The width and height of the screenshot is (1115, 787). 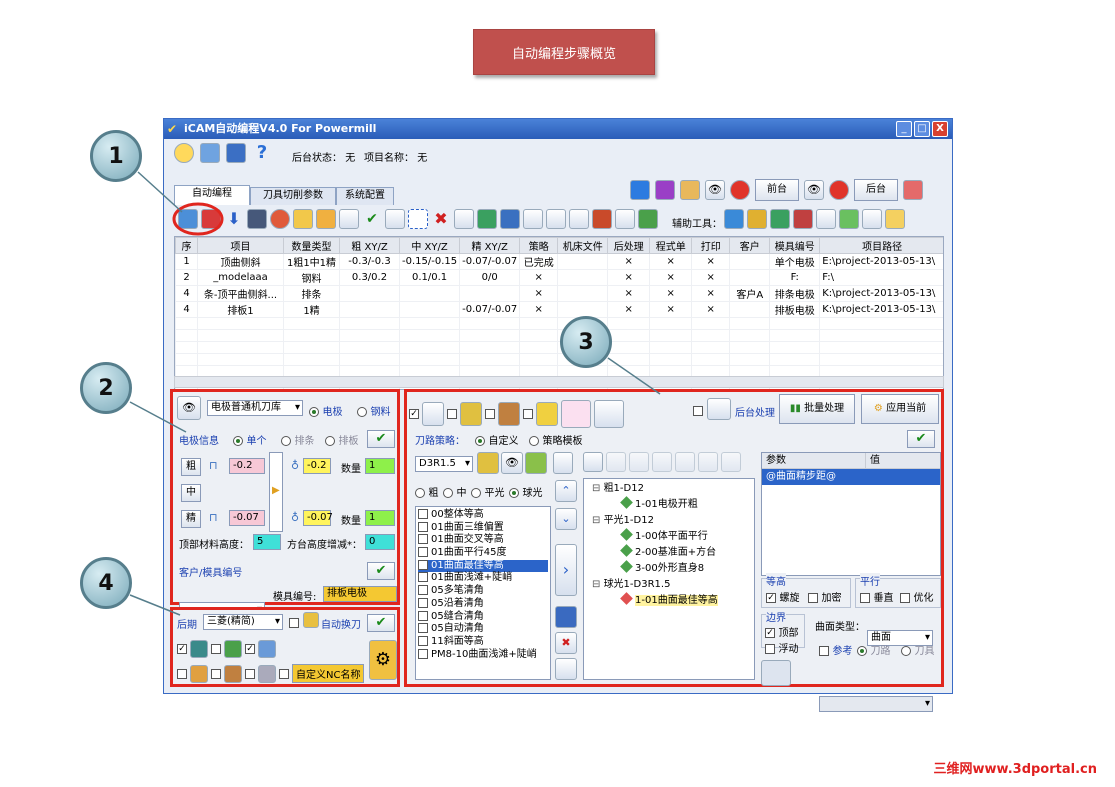 I want to click on callout-1-line, so click(x=160, y=192).